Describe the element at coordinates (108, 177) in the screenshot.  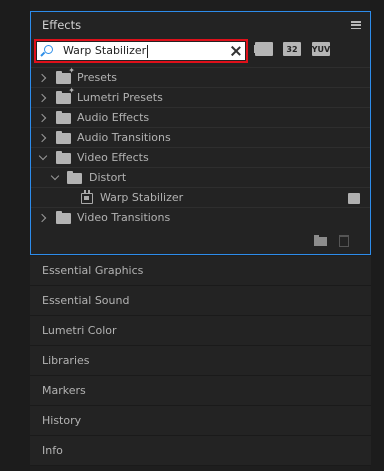
I see `tree-item-label: Distort` at that location.